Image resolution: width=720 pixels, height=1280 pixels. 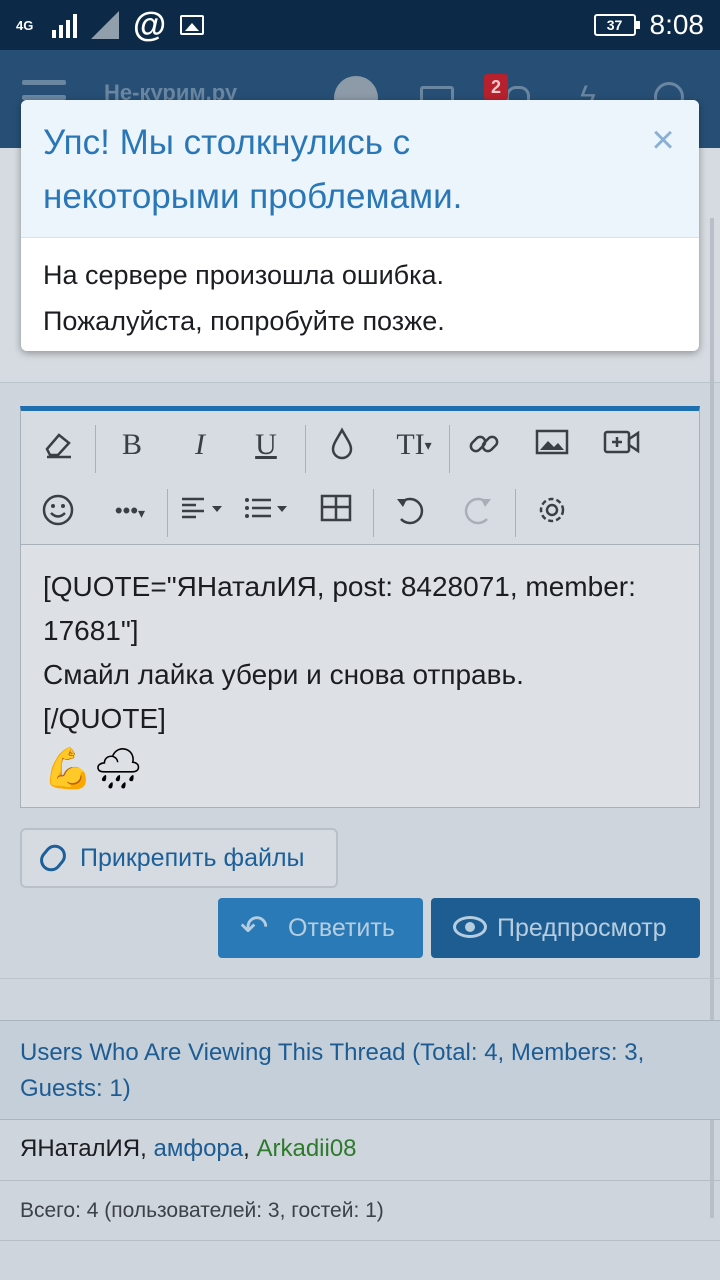 What do you see at coordinates (663, 140) in the screenshot?
I see `close-icon: ×` at bounding box center [663, 140].